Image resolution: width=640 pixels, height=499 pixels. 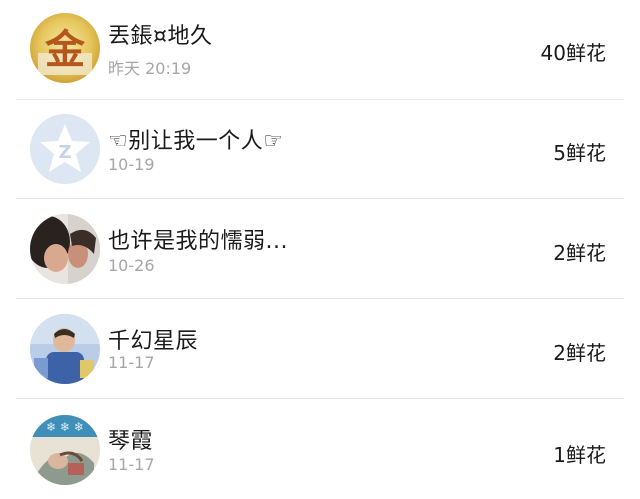 I want to click on contact-name: 琴霞, so click(x=131, y=441).